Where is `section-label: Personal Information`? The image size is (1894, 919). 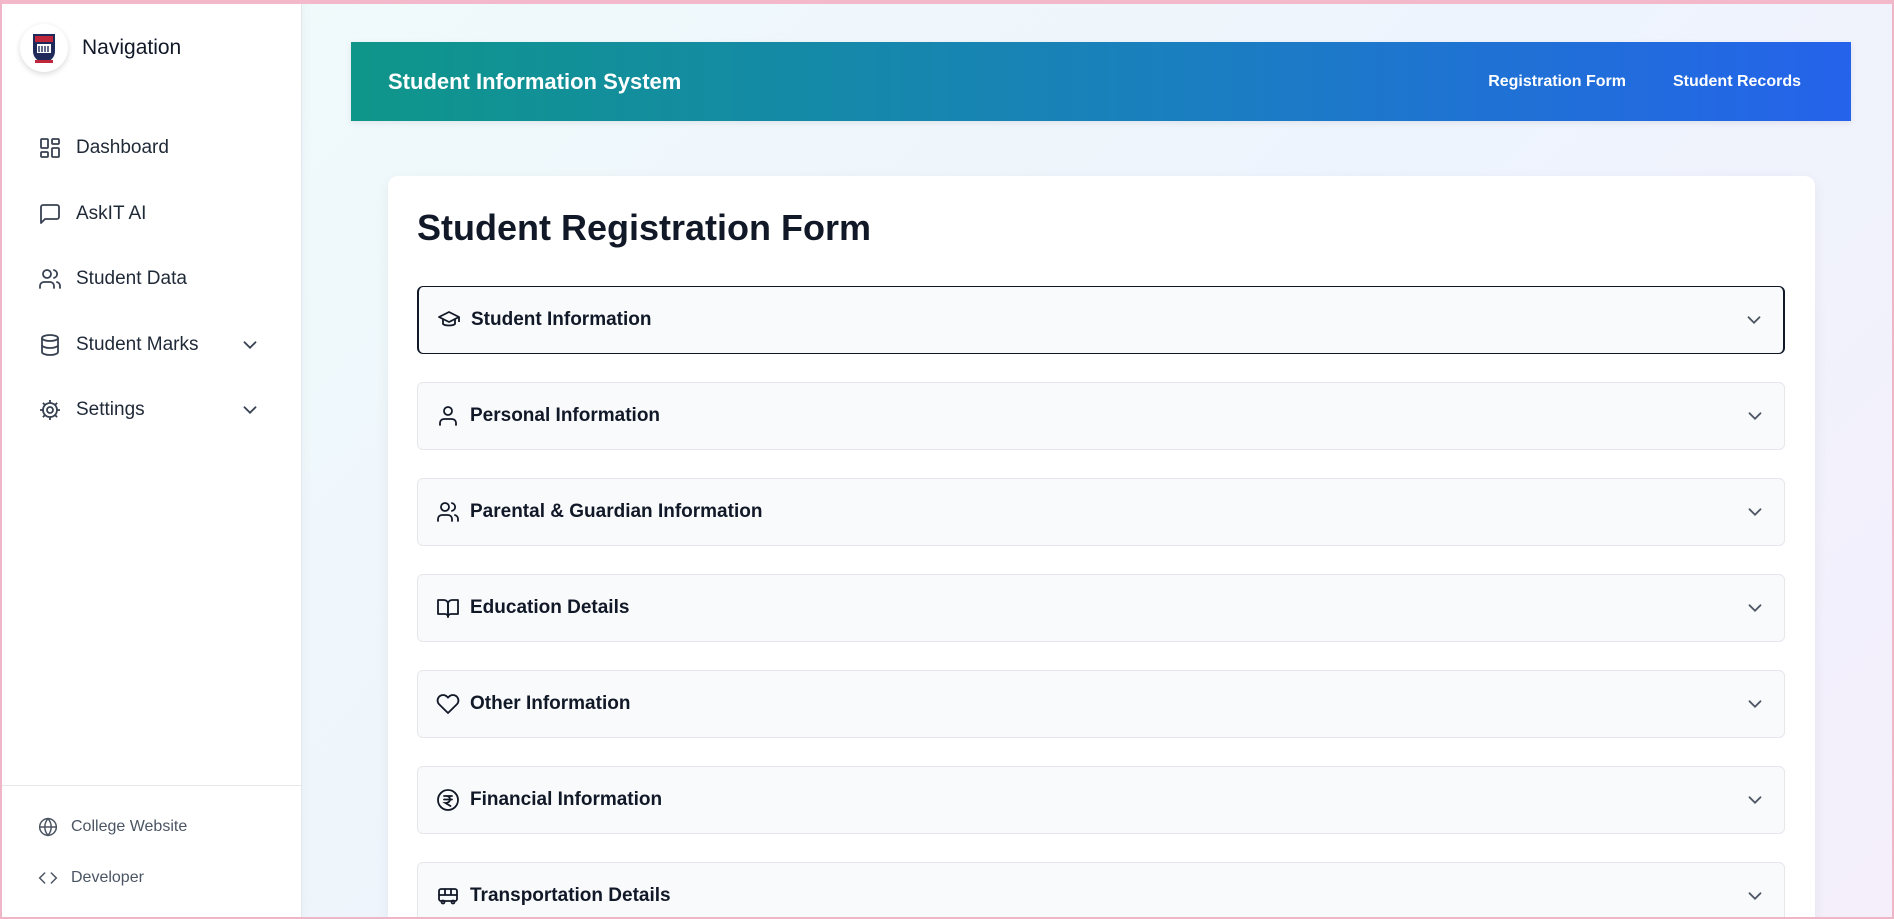 section-label: Personal Information is located at coordinates (565, 415).